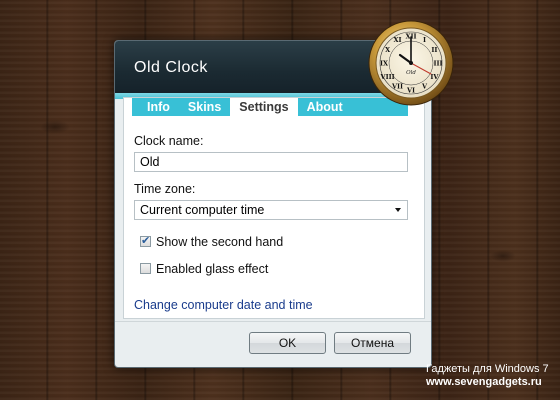 The height and width of the screenshot is (400, 560). Describe the element at coordinates (398, 210) in the screenshot. I see `chevron-down-icon` at that location.